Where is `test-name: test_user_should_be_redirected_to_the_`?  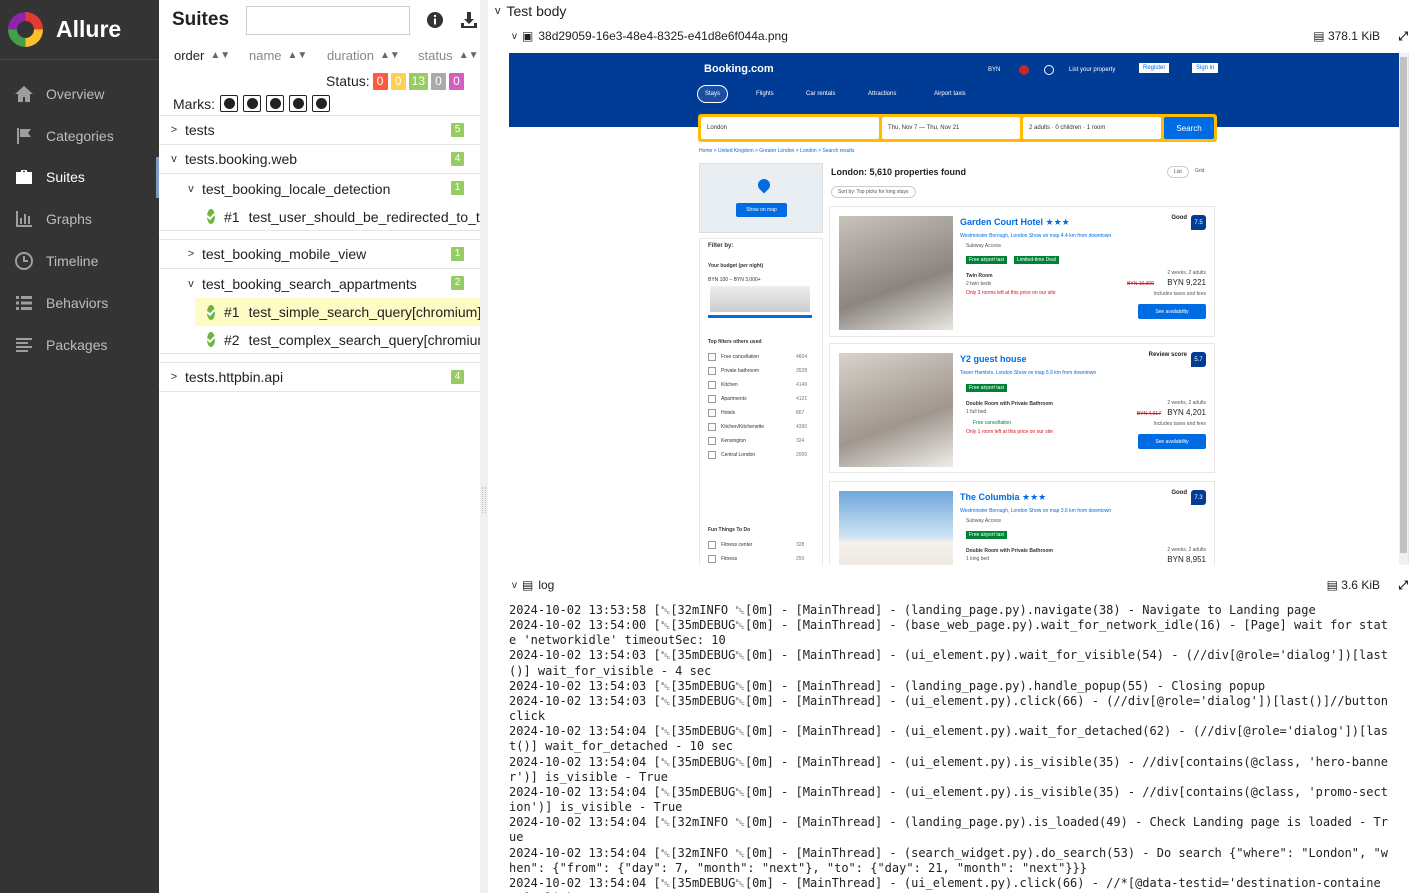
test-name: test_user_should_be_redirected_to_the_ is located at coordinates (364, 216).